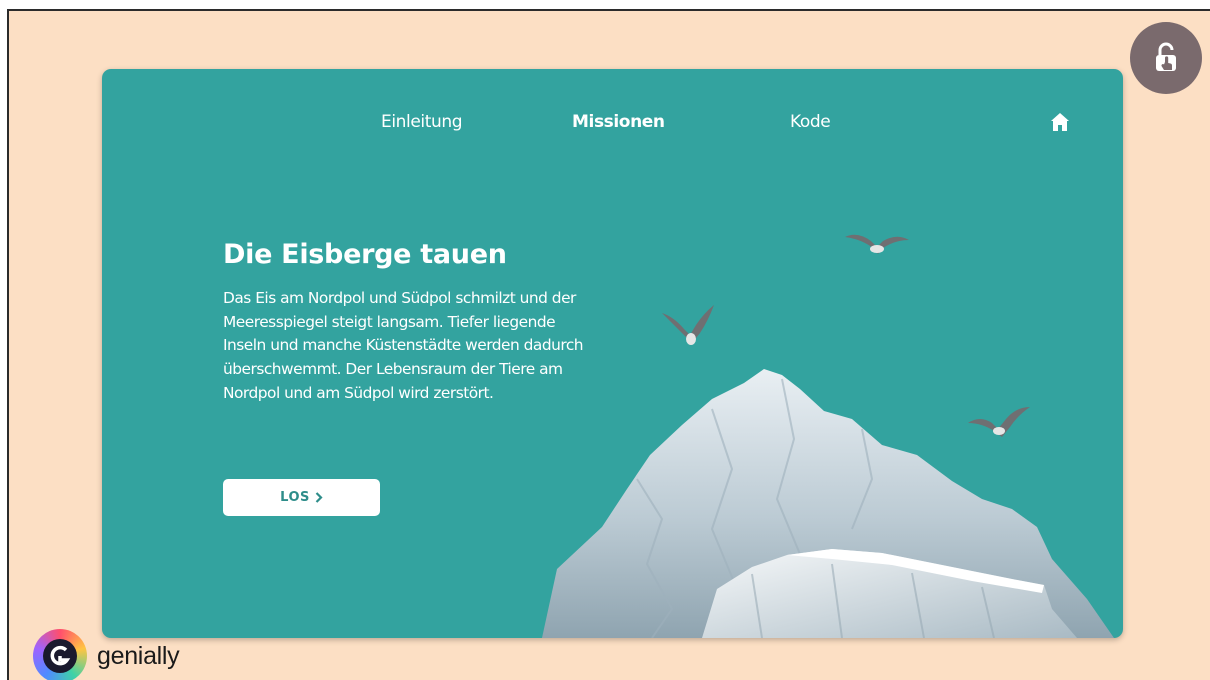 This screenshot has height=680, width=1210. Describe the element at coordinates (810, 122) in the screenshot. I see `nav-item-kode: Kode` at that location.